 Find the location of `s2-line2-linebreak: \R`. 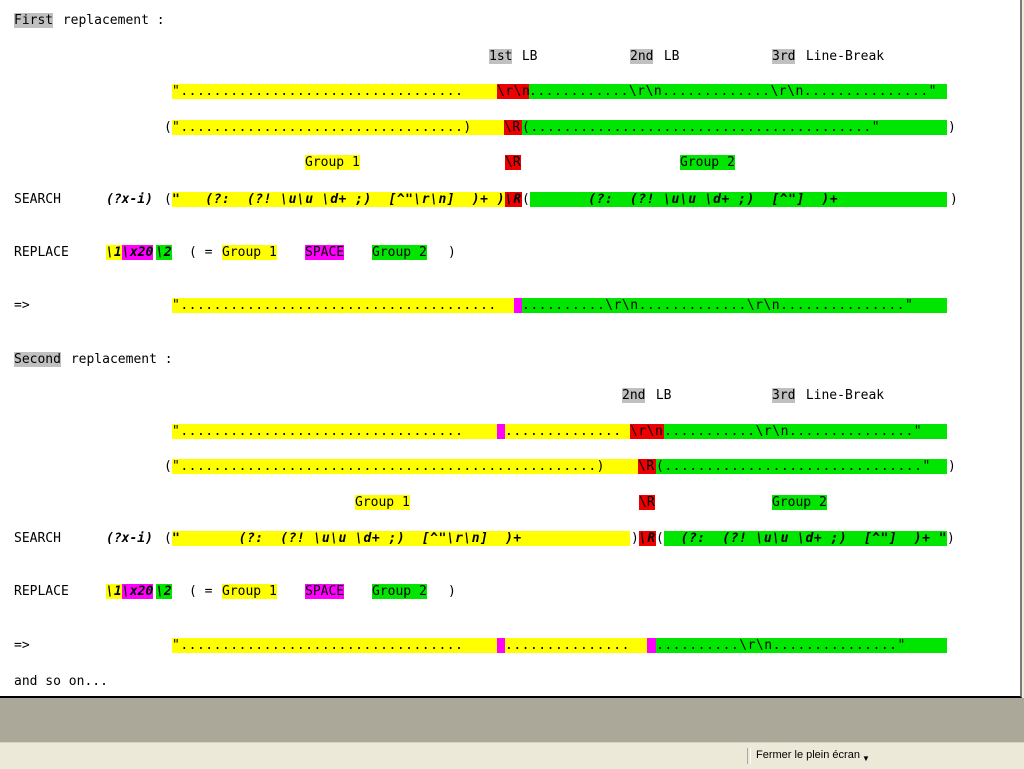

s2-line2-linebreak: \R is located at coordinates (647, 466).